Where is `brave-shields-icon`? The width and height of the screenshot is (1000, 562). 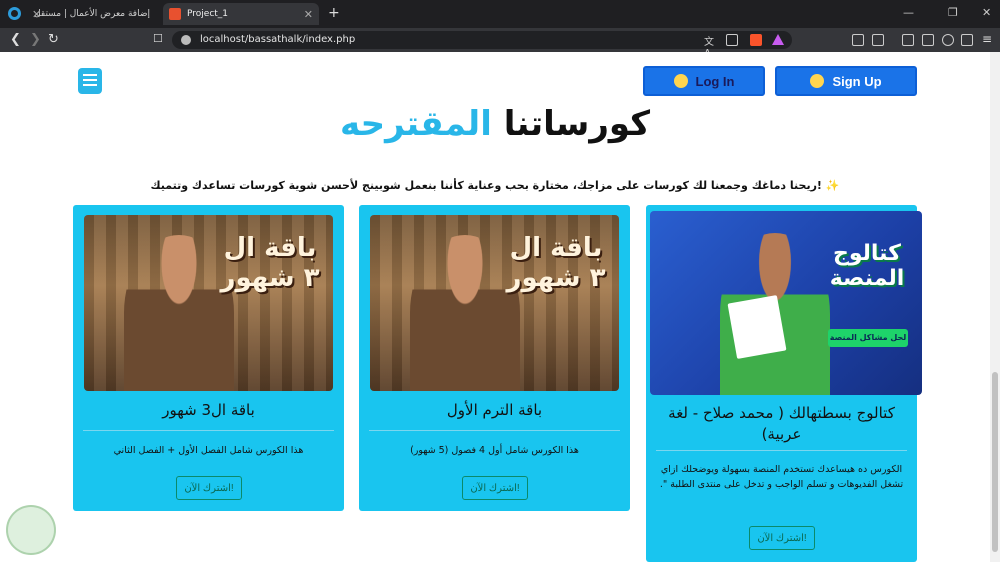 brave-shields-icon is located at coordinates (756, 40).